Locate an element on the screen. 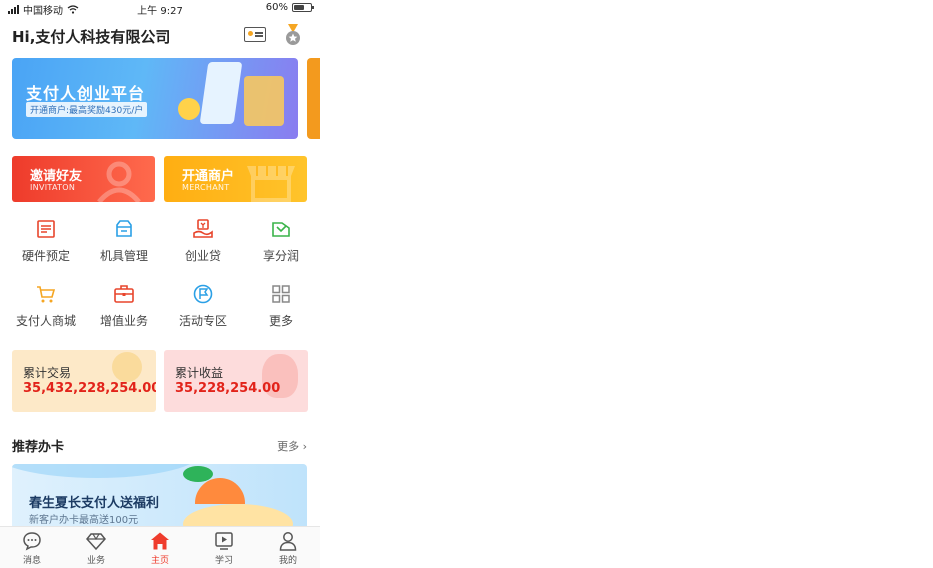 Image resolution: width=933 pixels, height=568 pixels. total-trade-value: 35,432,228,254.00 is located at coordinates (89, 388).